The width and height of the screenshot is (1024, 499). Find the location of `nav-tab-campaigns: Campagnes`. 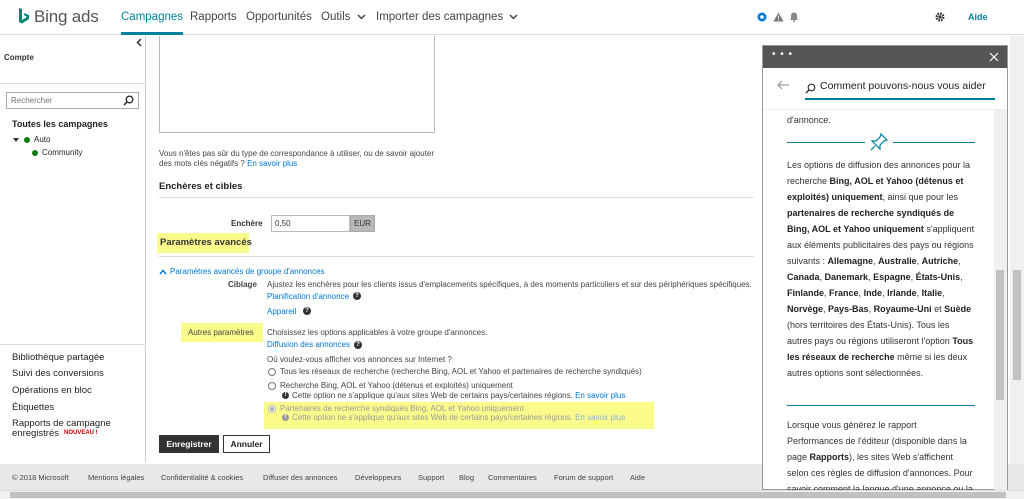

nav-tab-campaigns: Campagnes is located at coordinates (152, 17).